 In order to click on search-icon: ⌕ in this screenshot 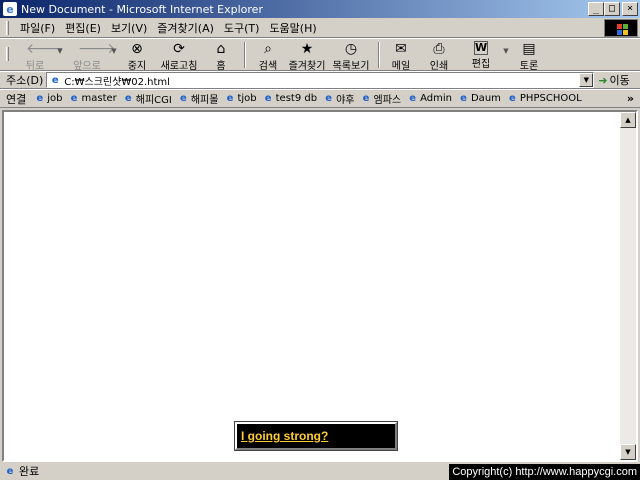, I will do `click(268, 49)`.